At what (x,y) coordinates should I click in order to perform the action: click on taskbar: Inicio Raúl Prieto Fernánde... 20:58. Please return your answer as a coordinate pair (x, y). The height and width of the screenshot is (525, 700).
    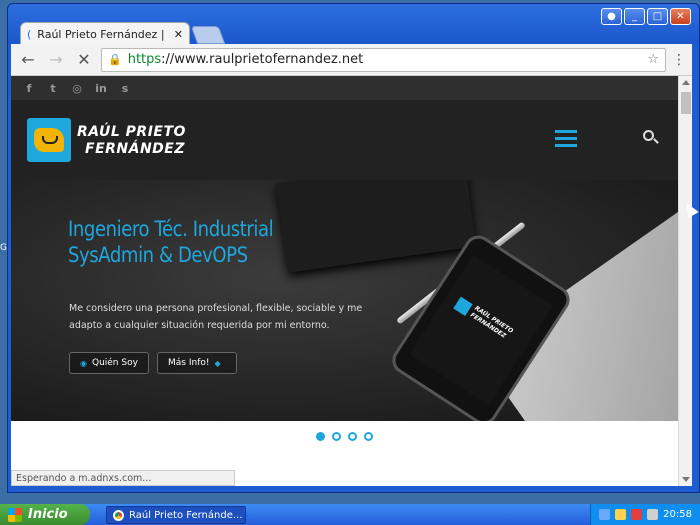
    Looking at the image, I should click on (350, 514).